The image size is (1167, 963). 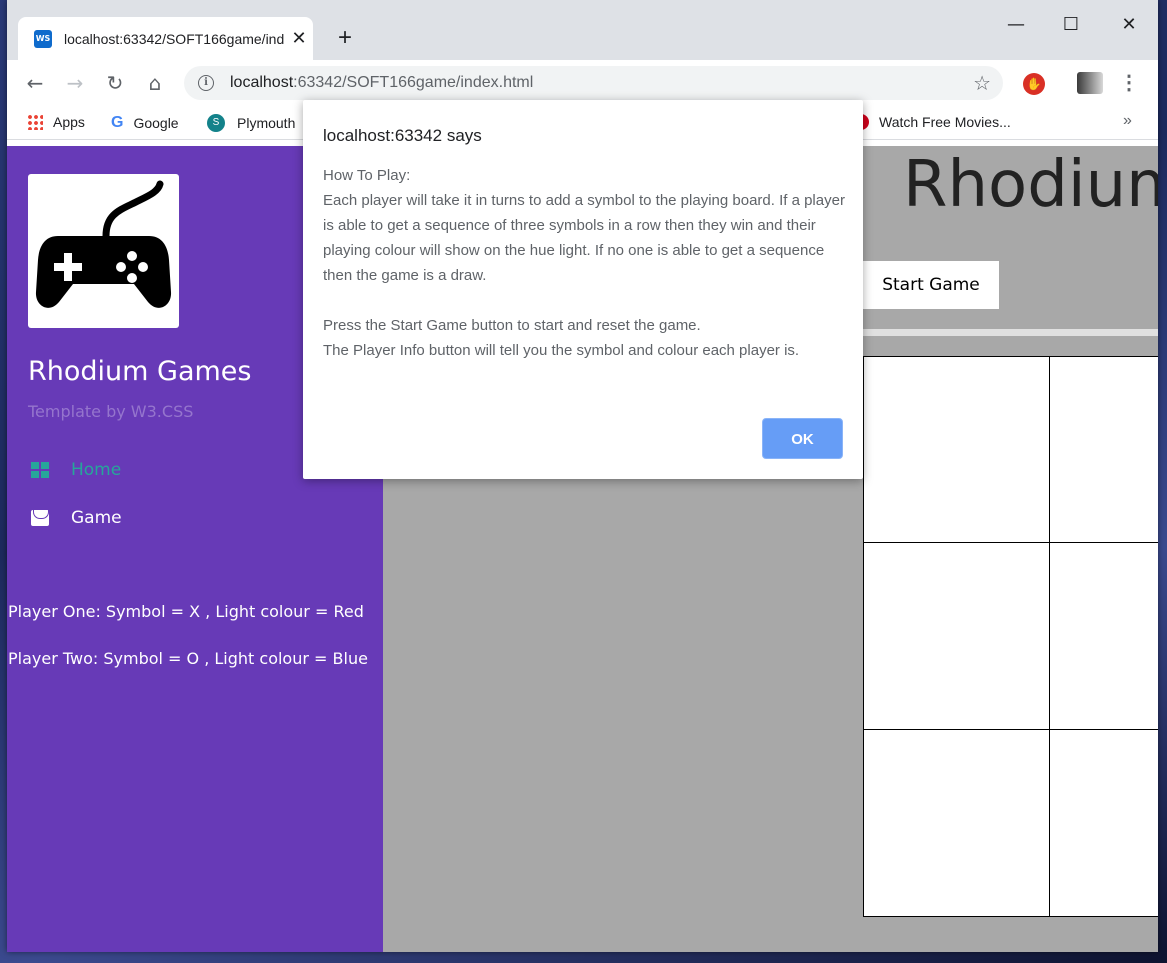 What do you see at coordinates (117, 122) in the screenshot?
I see `google-icon: G` at bounding box center [117, 122].